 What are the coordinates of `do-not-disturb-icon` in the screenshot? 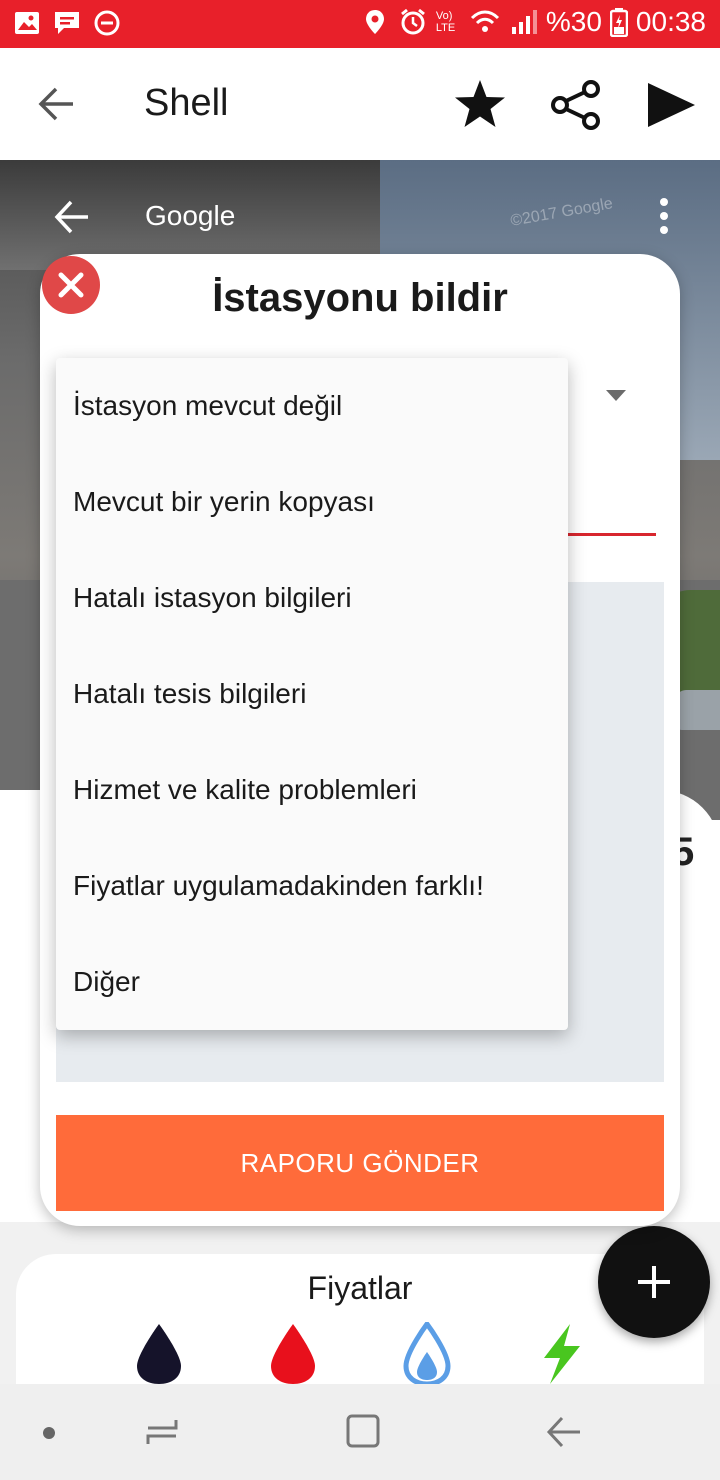 It's located at (107, 23).